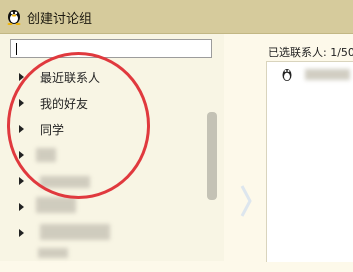 Image resolution: width=353 pixels, height=272 pixels. Describe the element at coordinates (287, 75) in the screenshot. I see `contact-avatar-icon` at that location.